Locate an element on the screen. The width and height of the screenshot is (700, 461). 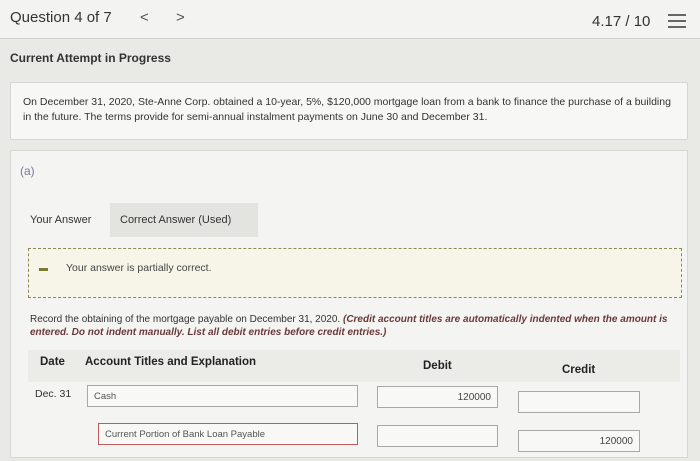
header-account: Account Titles and Explanation is located at coordinates (171, 362).